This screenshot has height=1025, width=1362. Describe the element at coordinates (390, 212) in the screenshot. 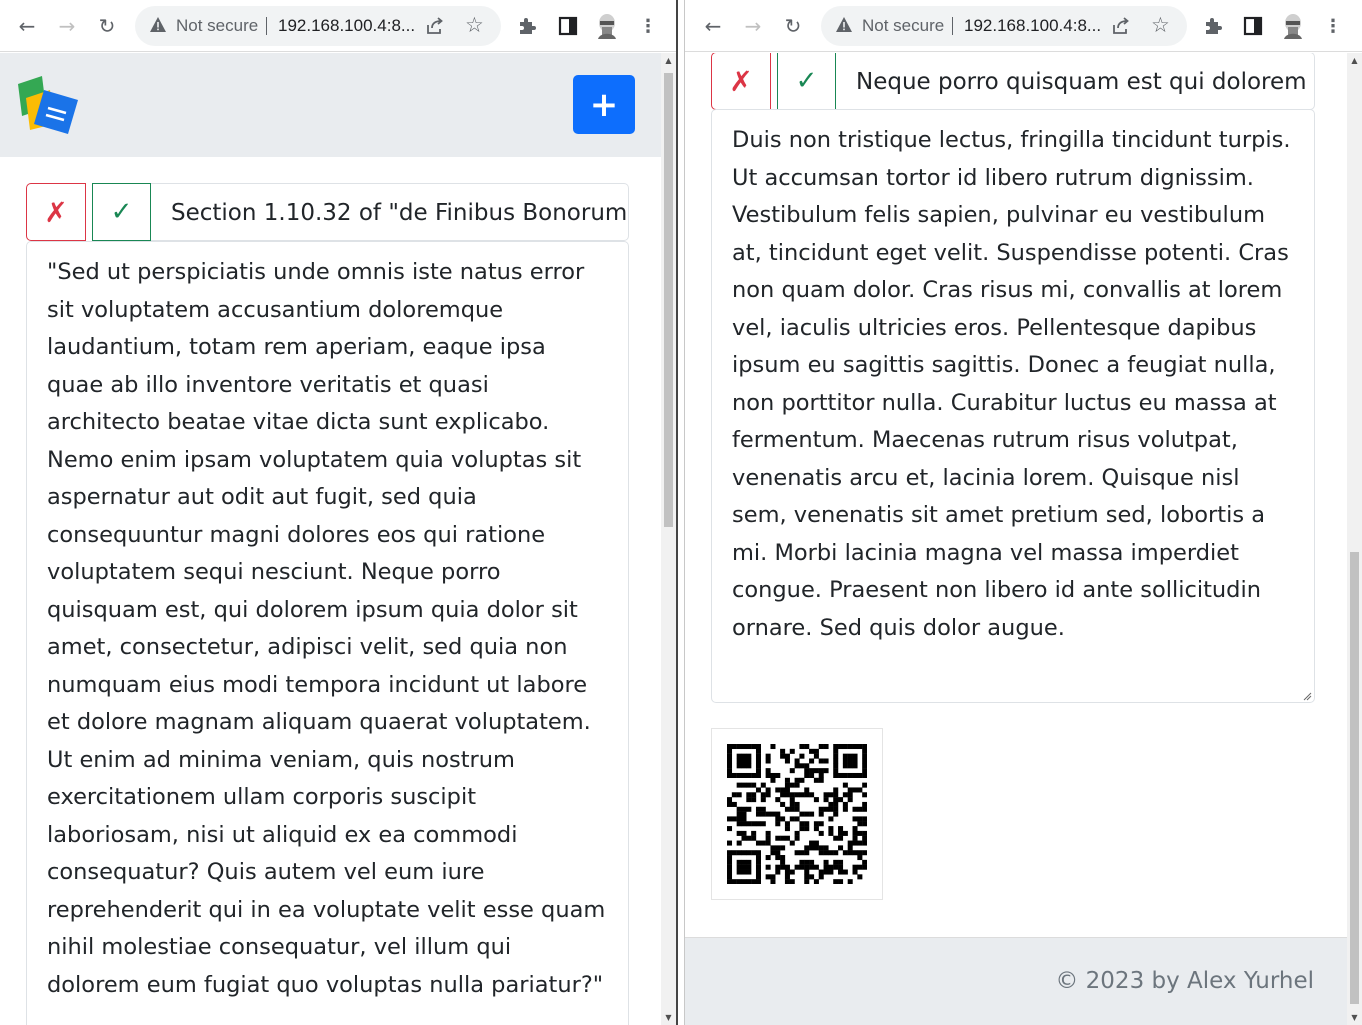

I see `note-title-input: Section 1.10.32 of "de Finibus Bonorum` at that location.